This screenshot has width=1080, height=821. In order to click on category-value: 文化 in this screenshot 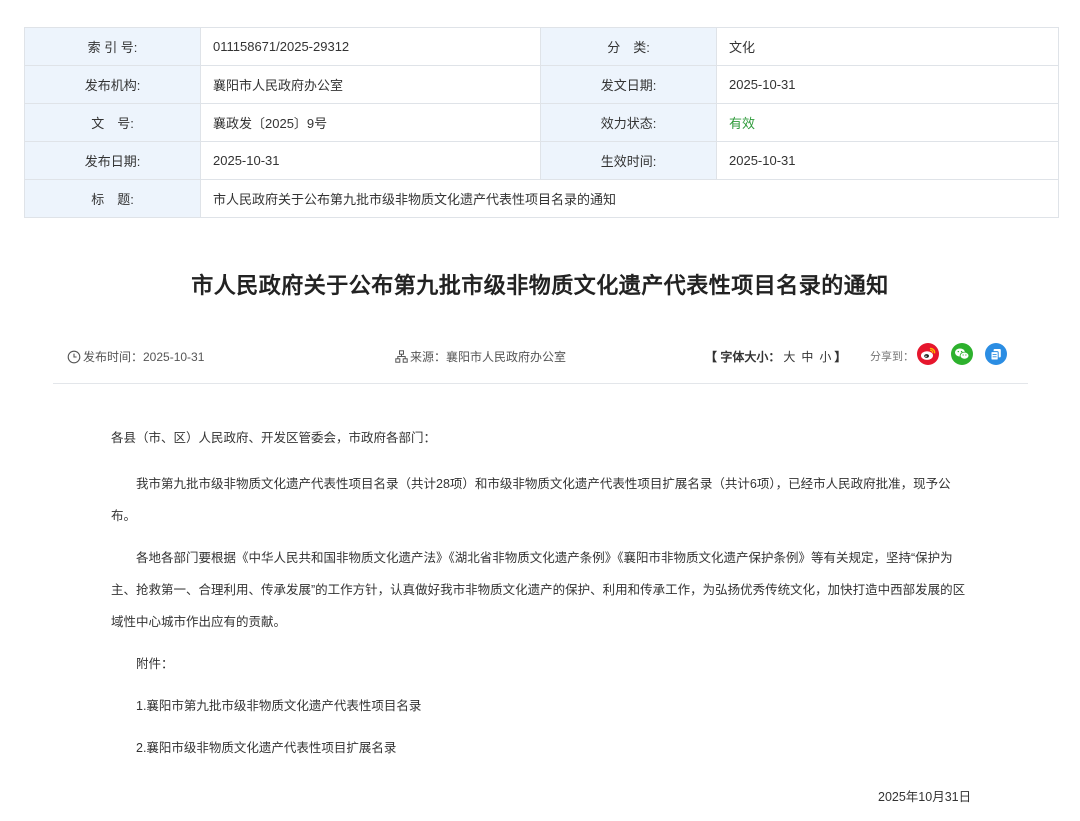, I will do `click(887, 46)`.